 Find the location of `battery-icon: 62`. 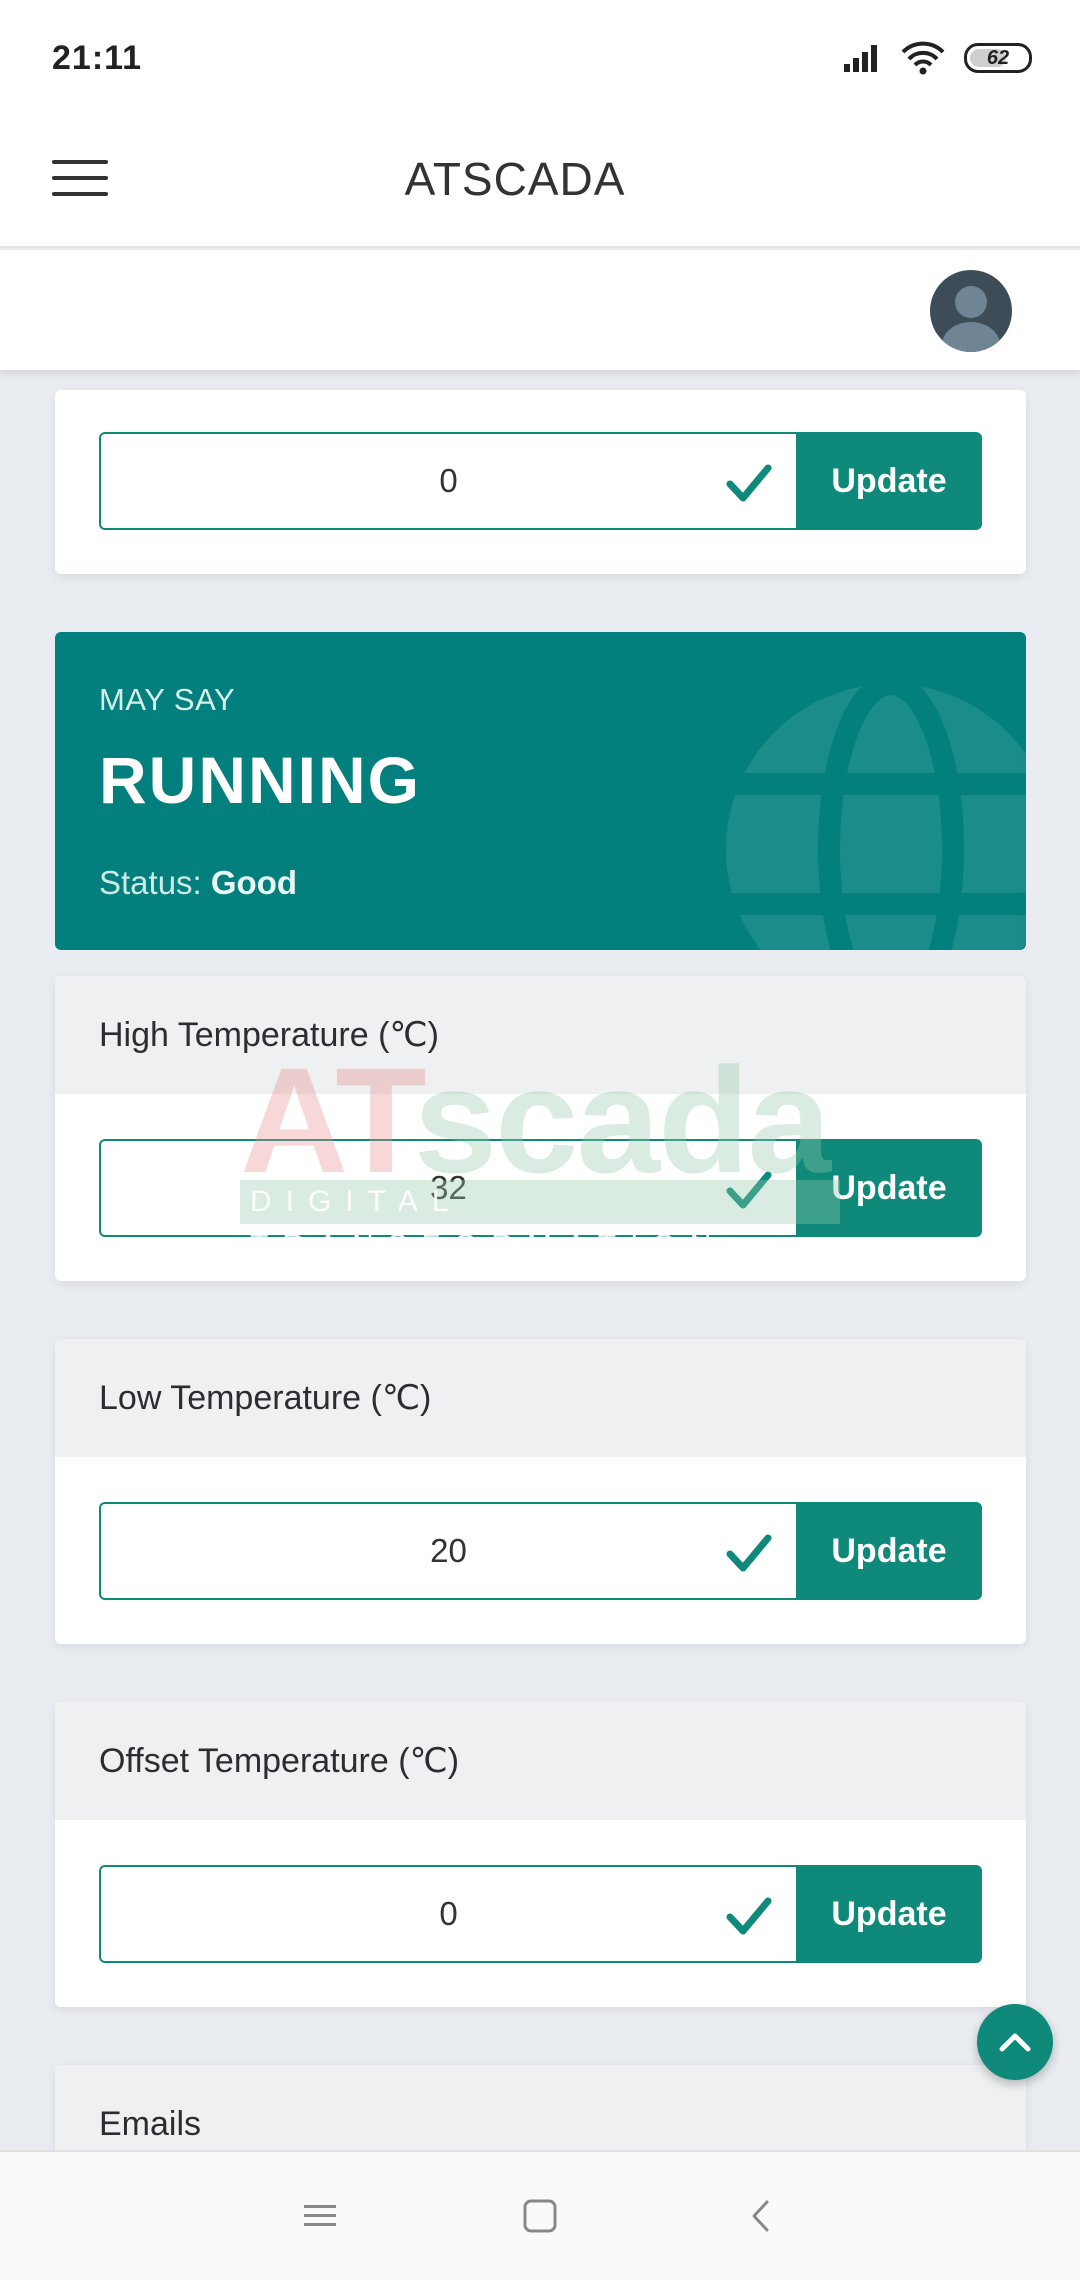

battery-icon: 62 is located at coordinates (998, 58).